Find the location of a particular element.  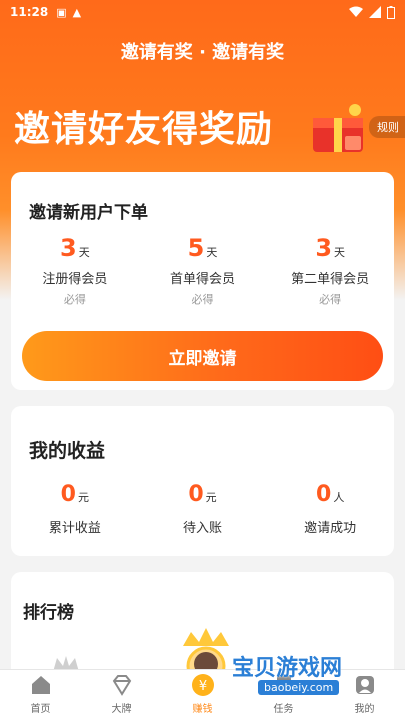

bottom-tab-bar: 首页 大牌 ¥ 赚钱 任务 我的 is located at coordinates (202, 695).